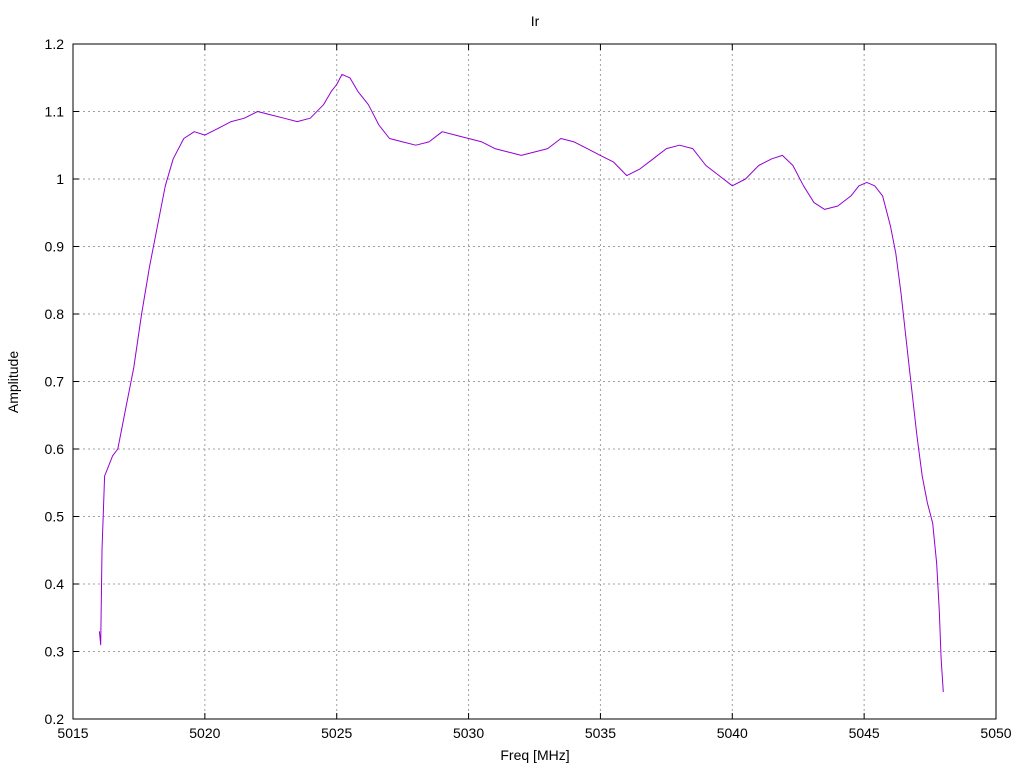  I want to click on x-axis-tick-labels: 5015 5020 5025 5030 5035 5040 5045 5050, so click(534, 733).